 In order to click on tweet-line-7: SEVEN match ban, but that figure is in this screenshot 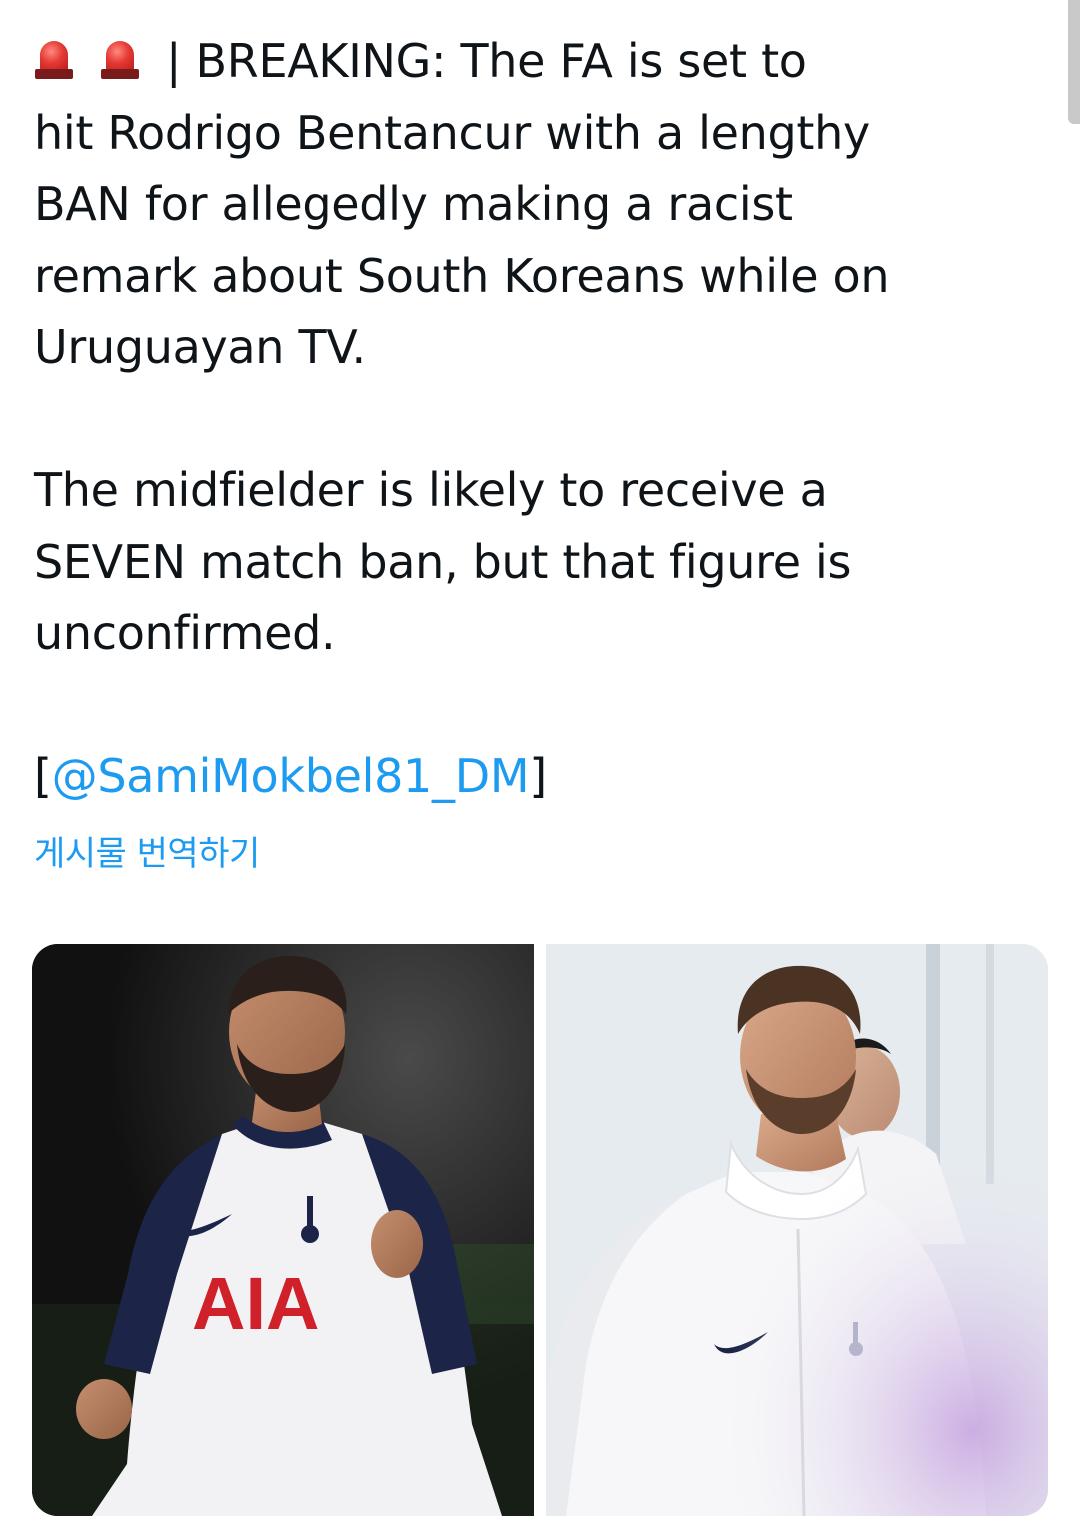, I will do `click(443, 561)`.